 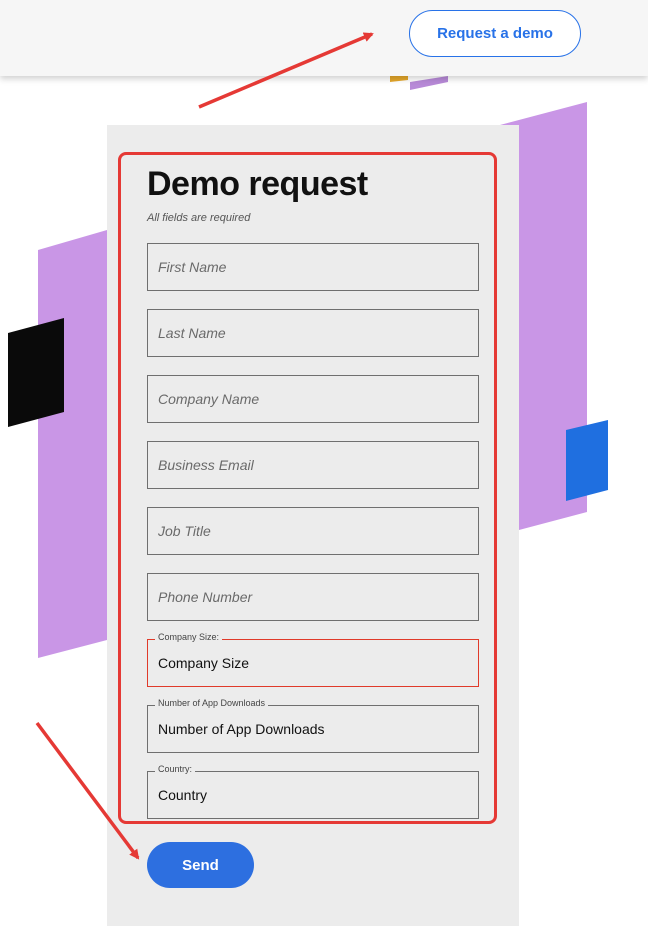 What do you see at coordinates (241, 729) in the screenshot?
I see `app-downloads-value: Number of App Downloads` at bounding box center [241, 729].